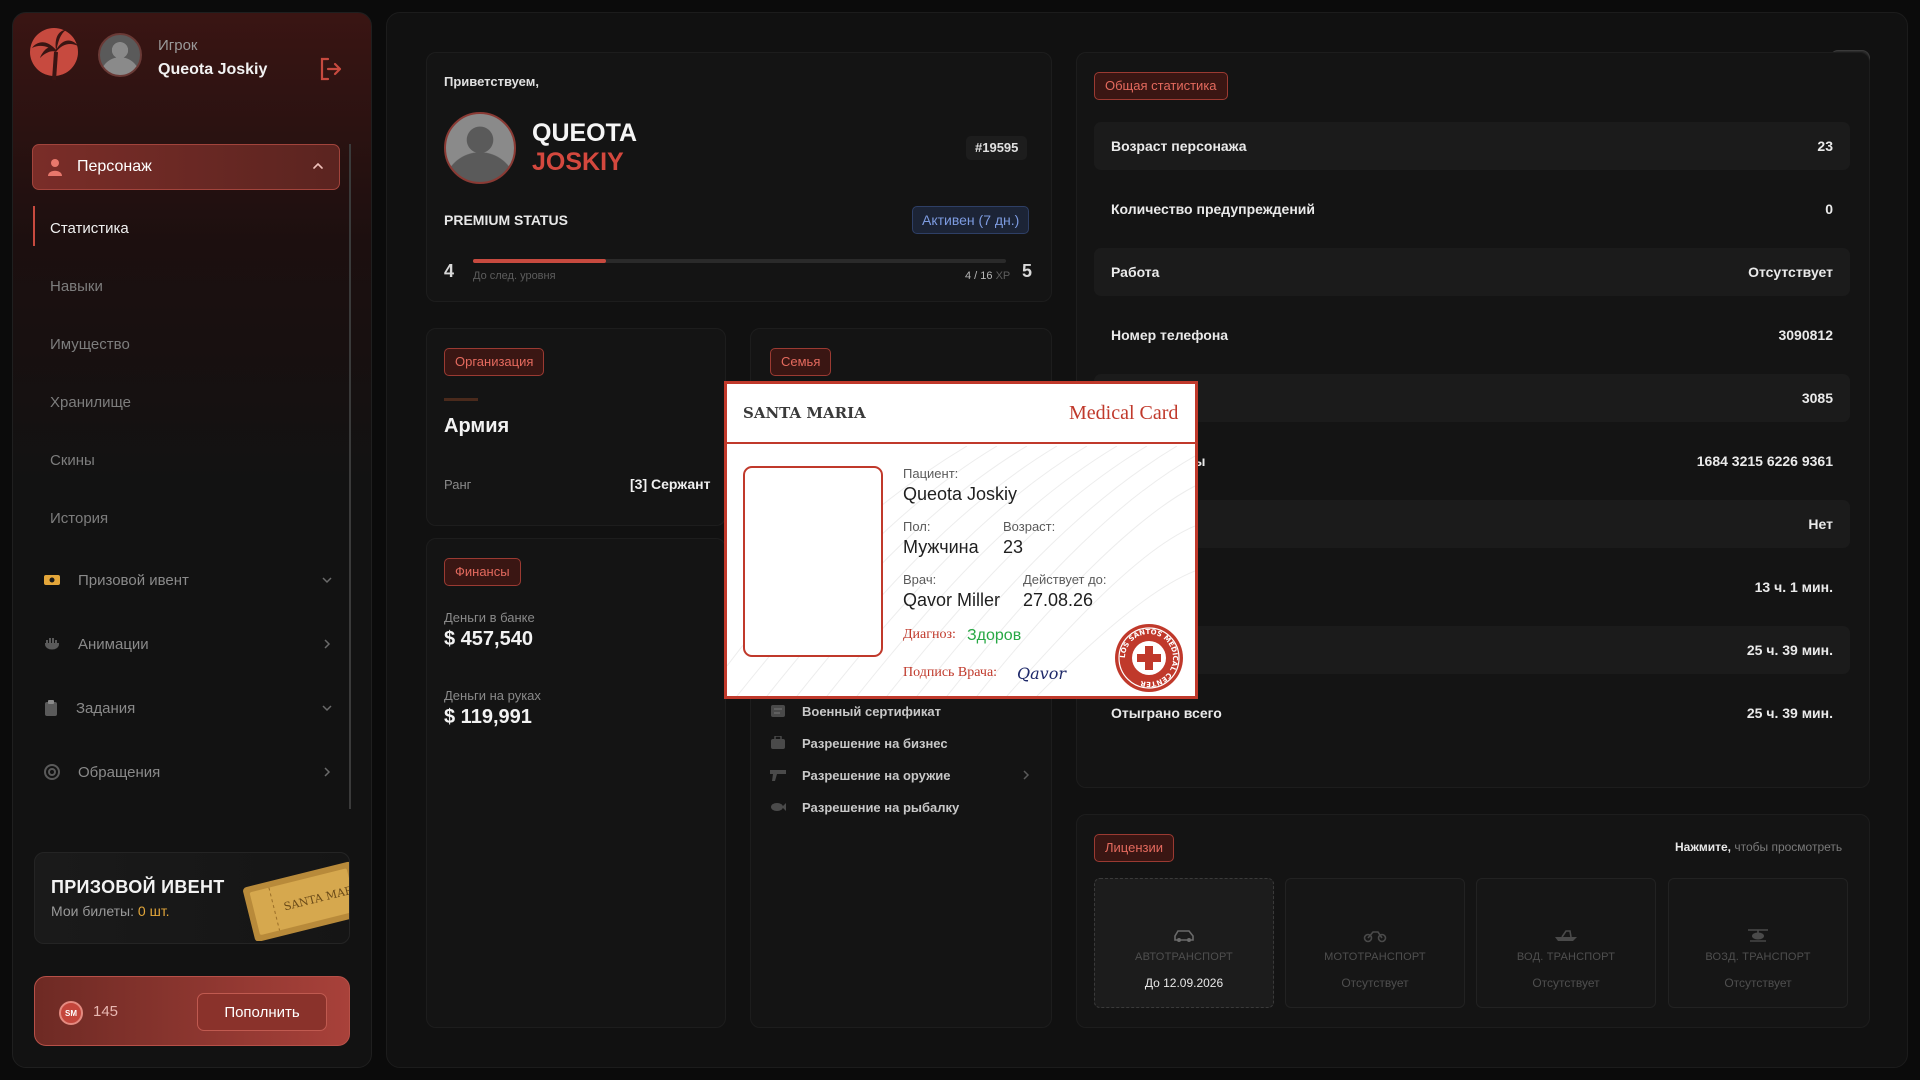 The width and height of the screenshot is (1920, 1080). Describe the element at coordinates (1135, 272) in the screenshot. I see `stat-label: Работа` at that location.